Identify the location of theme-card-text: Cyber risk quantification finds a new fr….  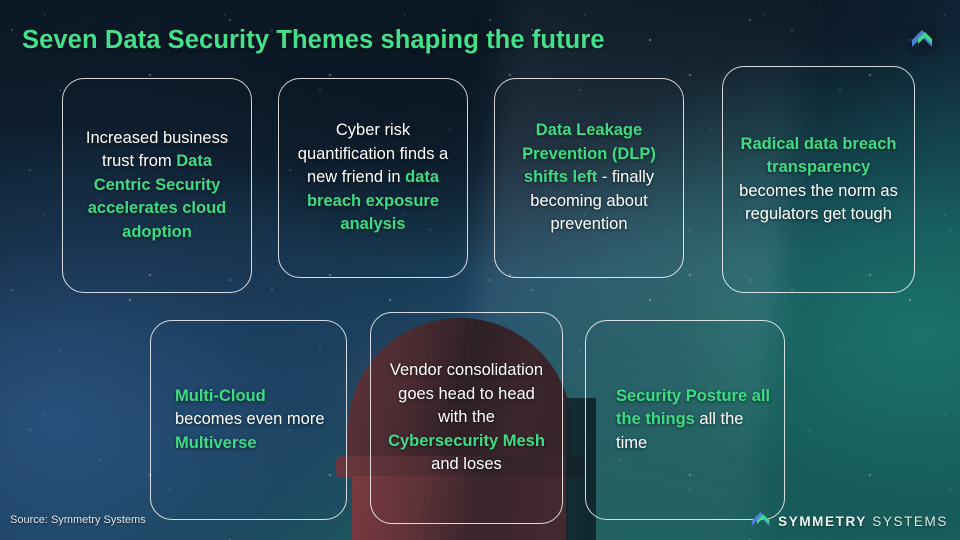
(373, 177).